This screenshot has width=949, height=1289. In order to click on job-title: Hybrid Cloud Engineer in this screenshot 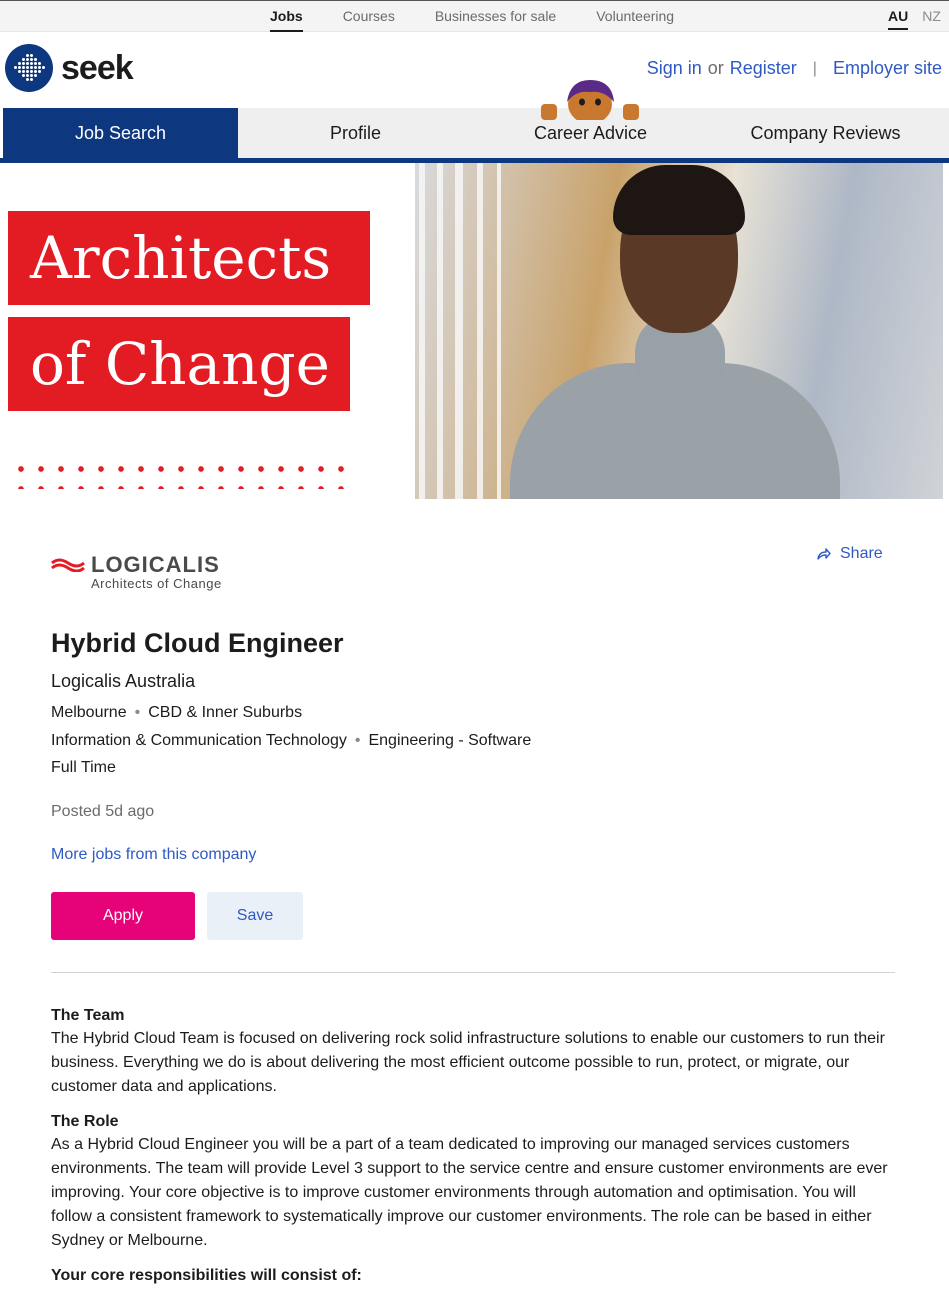, I will do `click(197, 643)`.